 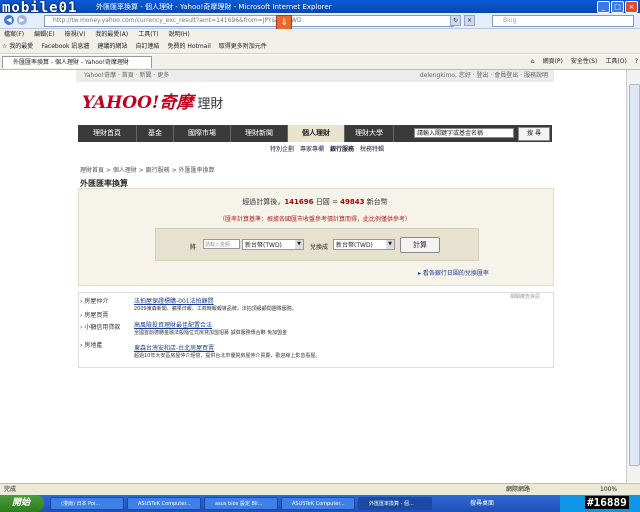 I want to click on tab-intl-market: 國際市場, so click(x=202, y=133).